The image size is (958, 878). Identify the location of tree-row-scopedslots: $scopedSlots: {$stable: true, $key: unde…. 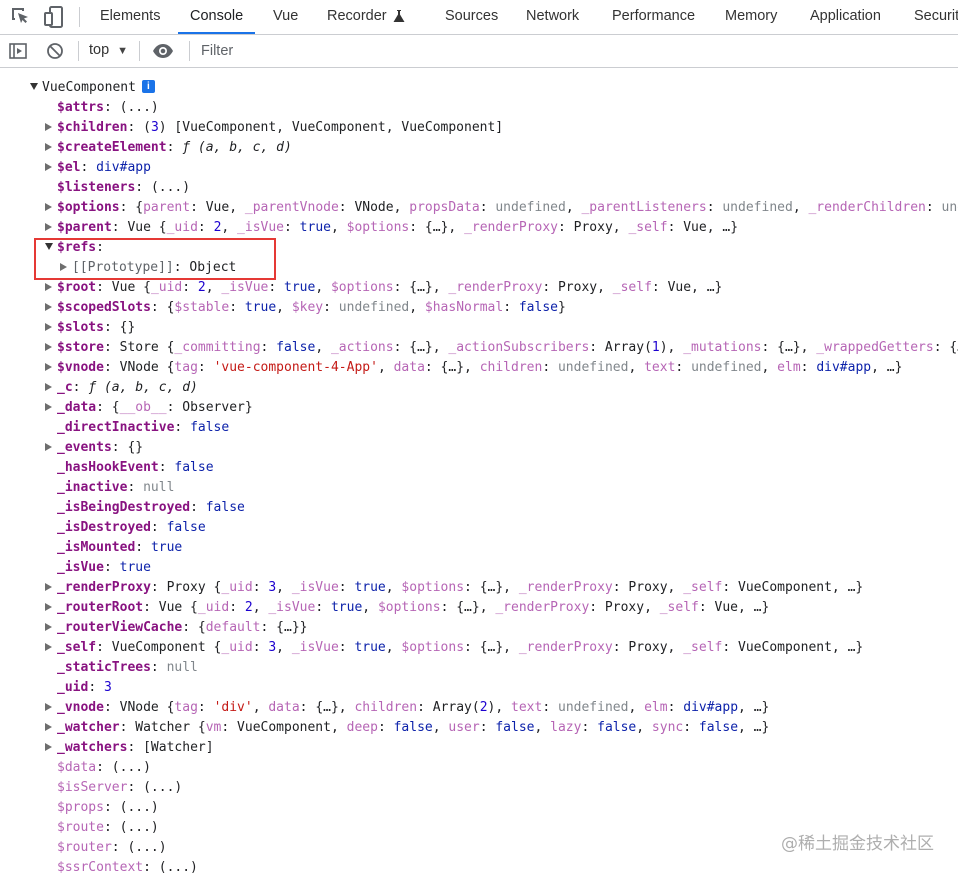
(305, 308).